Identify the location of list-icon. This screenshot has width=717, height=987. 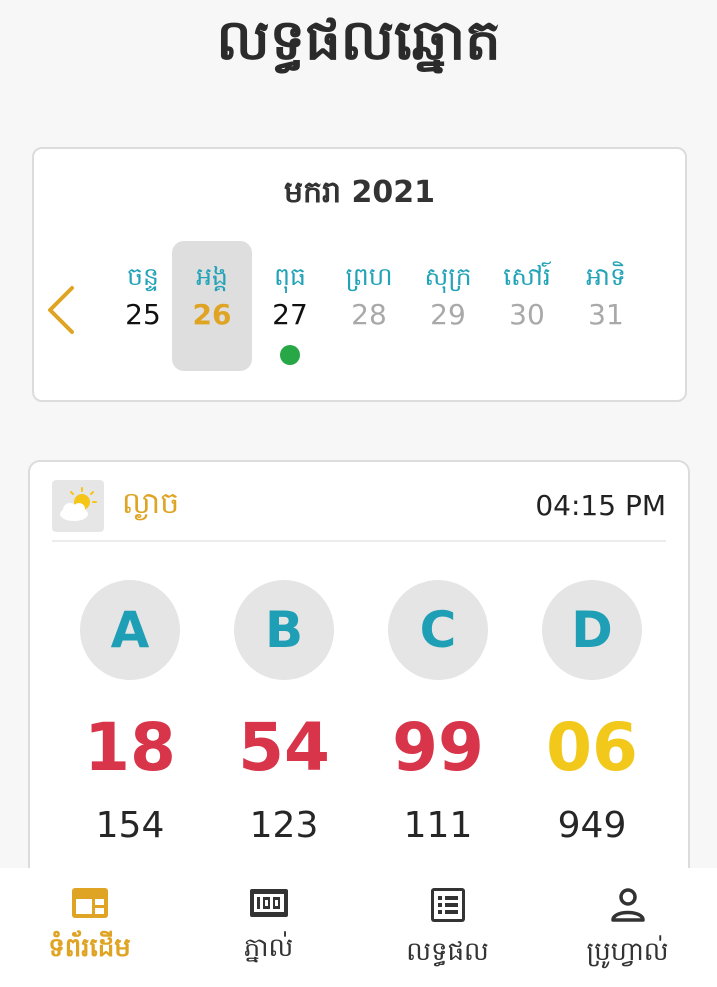
(447, 905).